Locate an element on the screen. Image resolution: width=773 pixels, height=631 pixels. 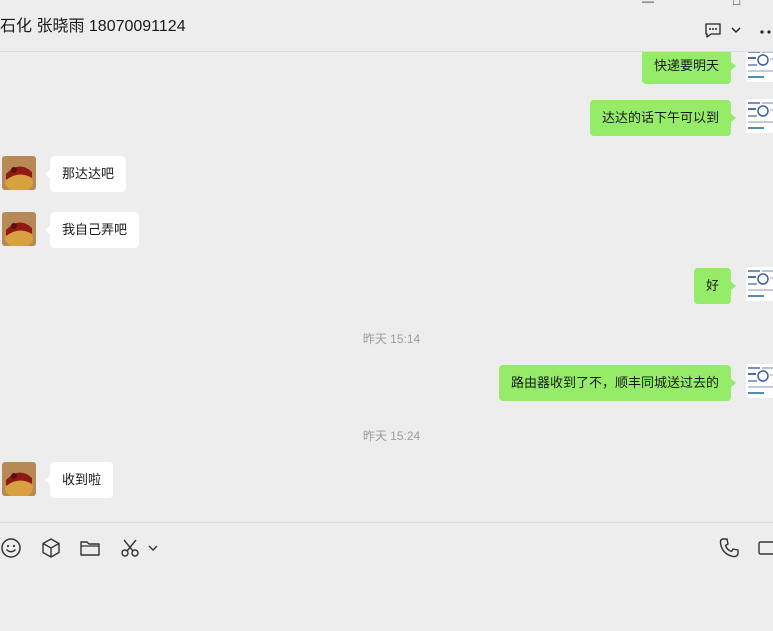
minimize-button: — is located at coordinates (648, 4).